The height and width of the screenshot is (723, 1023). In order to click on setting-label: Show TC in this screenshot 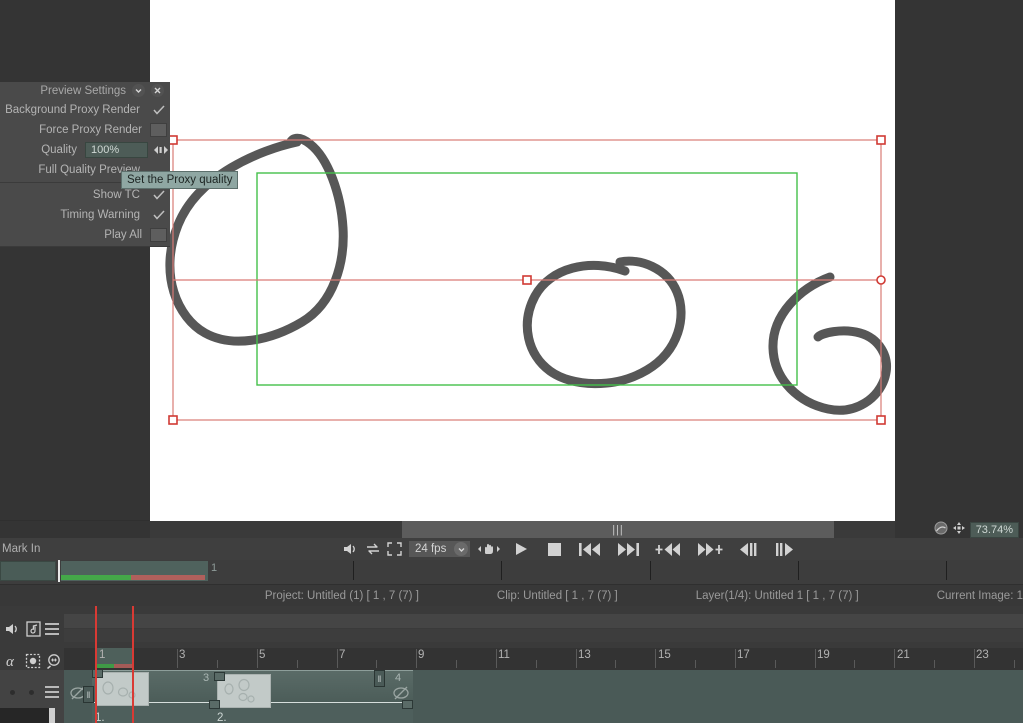, I will do `click(116, 195)`.